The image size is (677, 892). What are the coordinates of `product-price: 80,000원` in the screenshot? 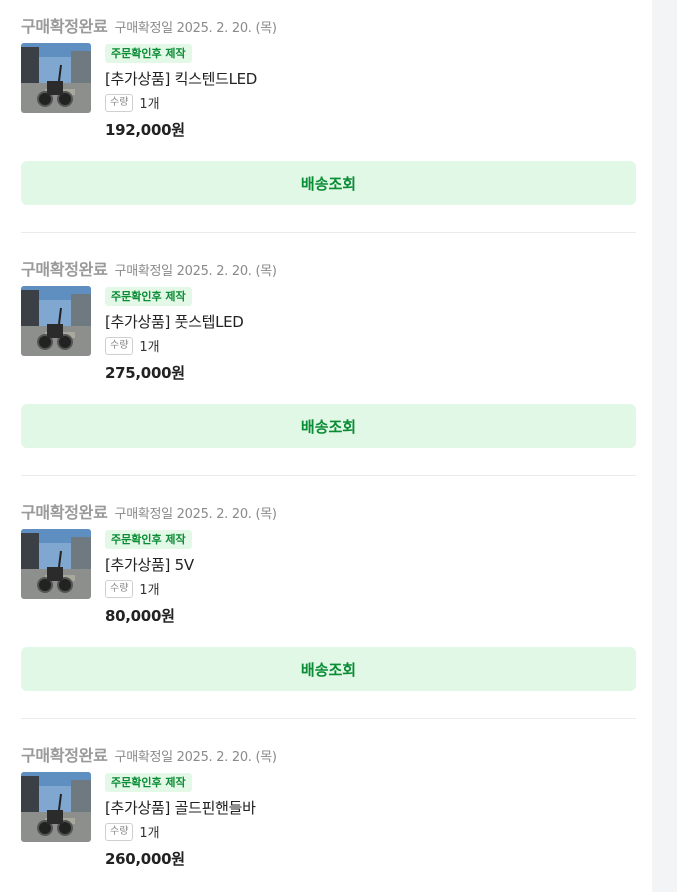 It's located at (140, 616).